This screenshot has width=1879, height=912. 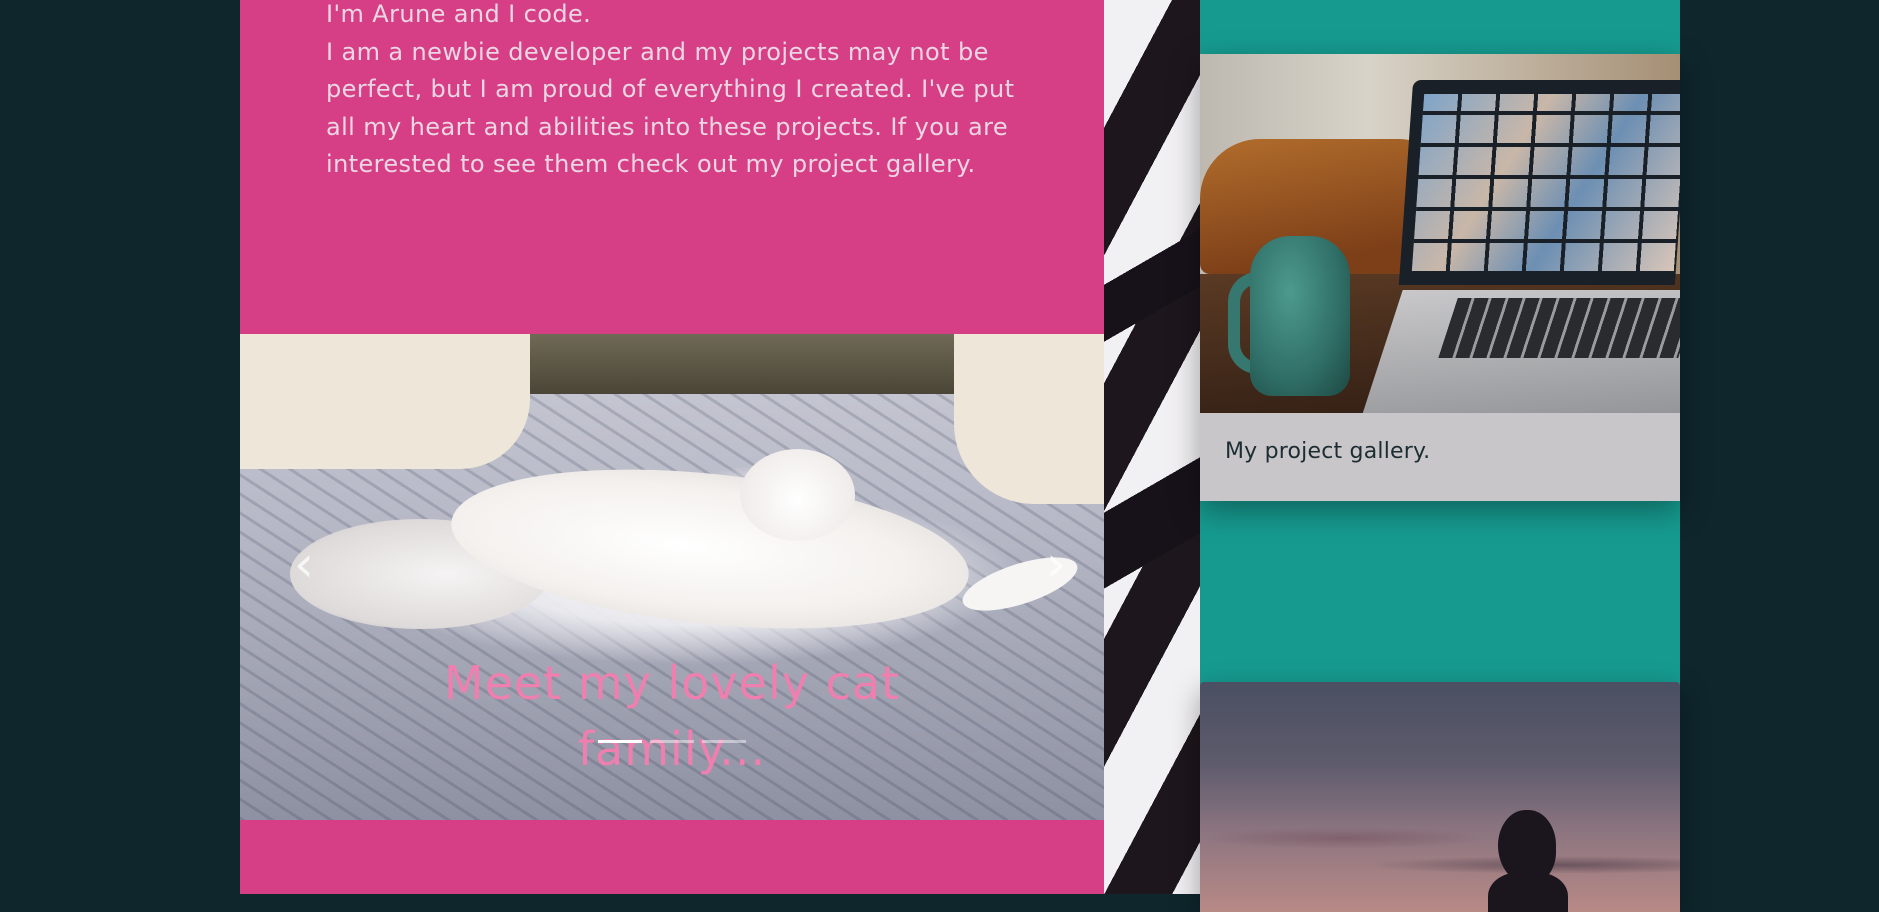 I want to click on pillow-right, so click(x=1029, y=419).